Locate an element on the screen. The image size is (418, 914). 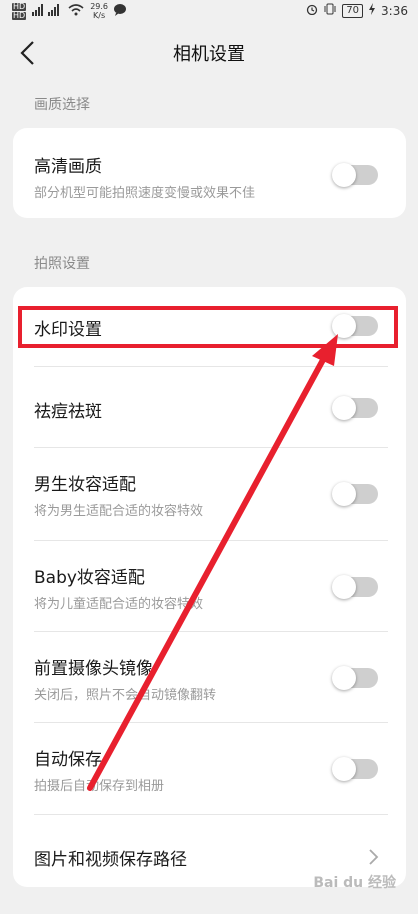
status-right: 70 3:36 is located at coordinates (357, 10).